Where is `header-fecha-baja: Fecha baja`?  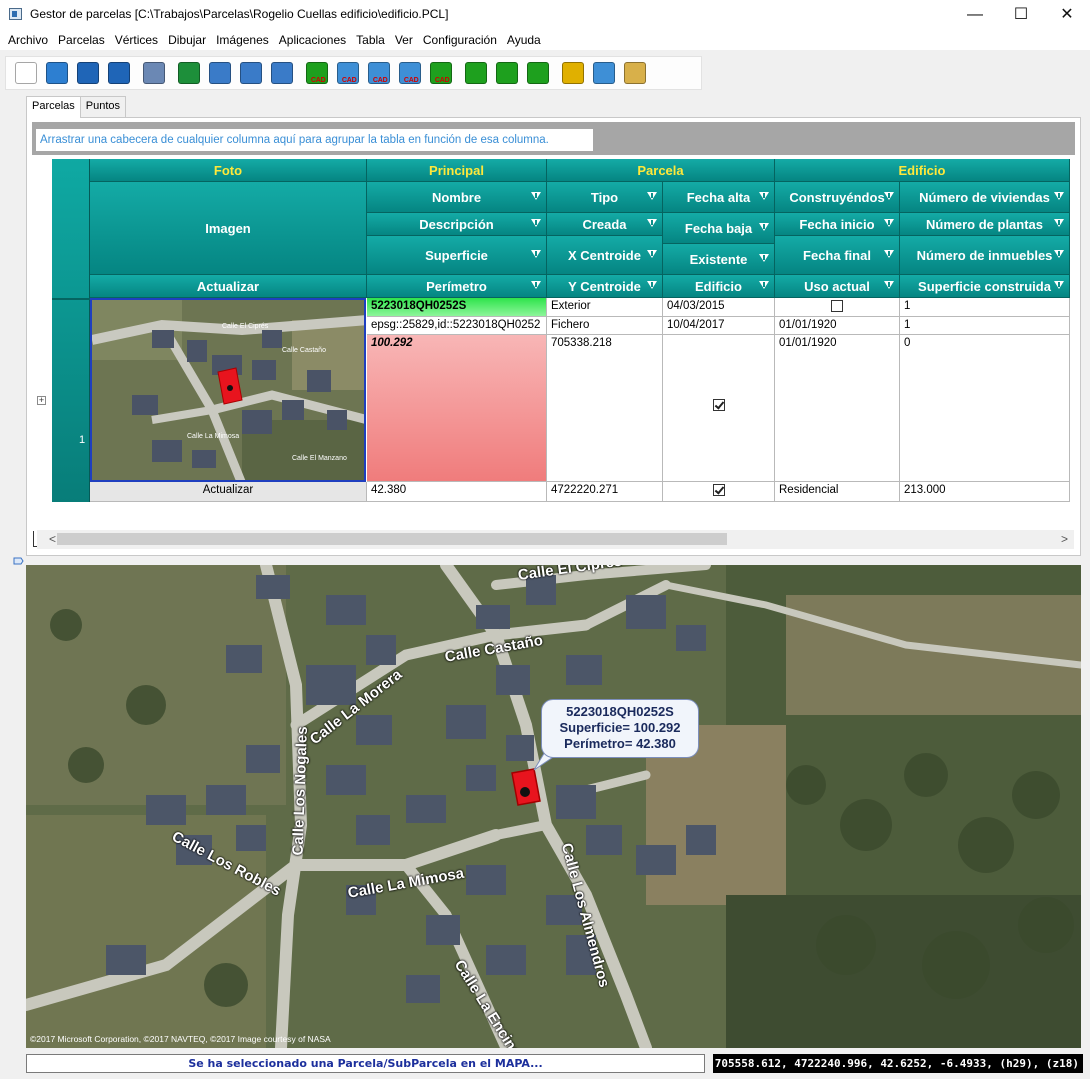 header-fecha-baja: Fecha baja is located at coordinates (719, 228).